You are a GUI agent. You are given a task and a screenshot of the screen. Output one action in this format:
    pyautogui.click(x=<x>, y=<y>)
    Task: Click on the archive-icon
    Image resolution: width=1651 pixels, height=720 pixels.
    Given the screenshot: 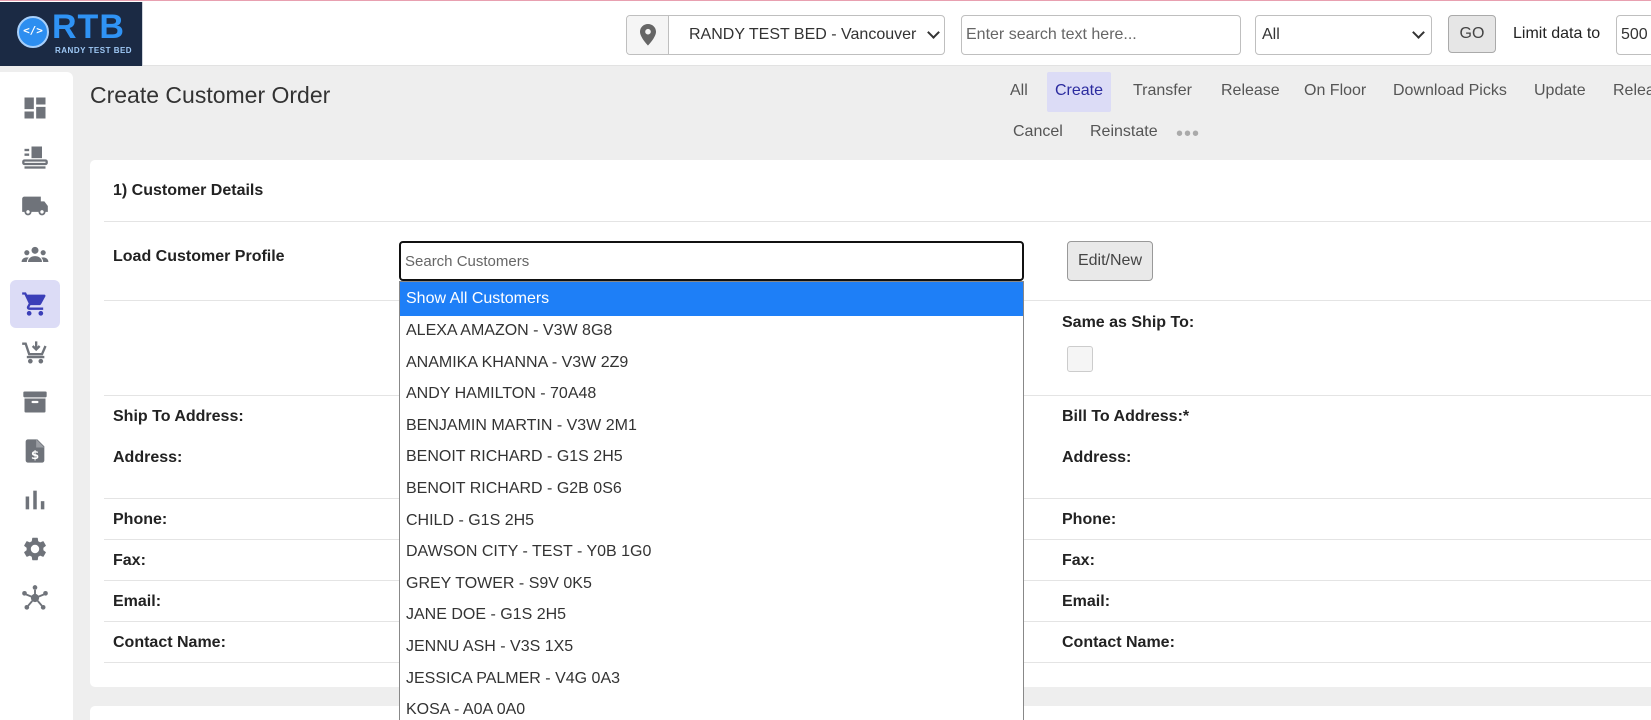 What is the action you would take?
    pyautogui.click(x=35, y=402)
    